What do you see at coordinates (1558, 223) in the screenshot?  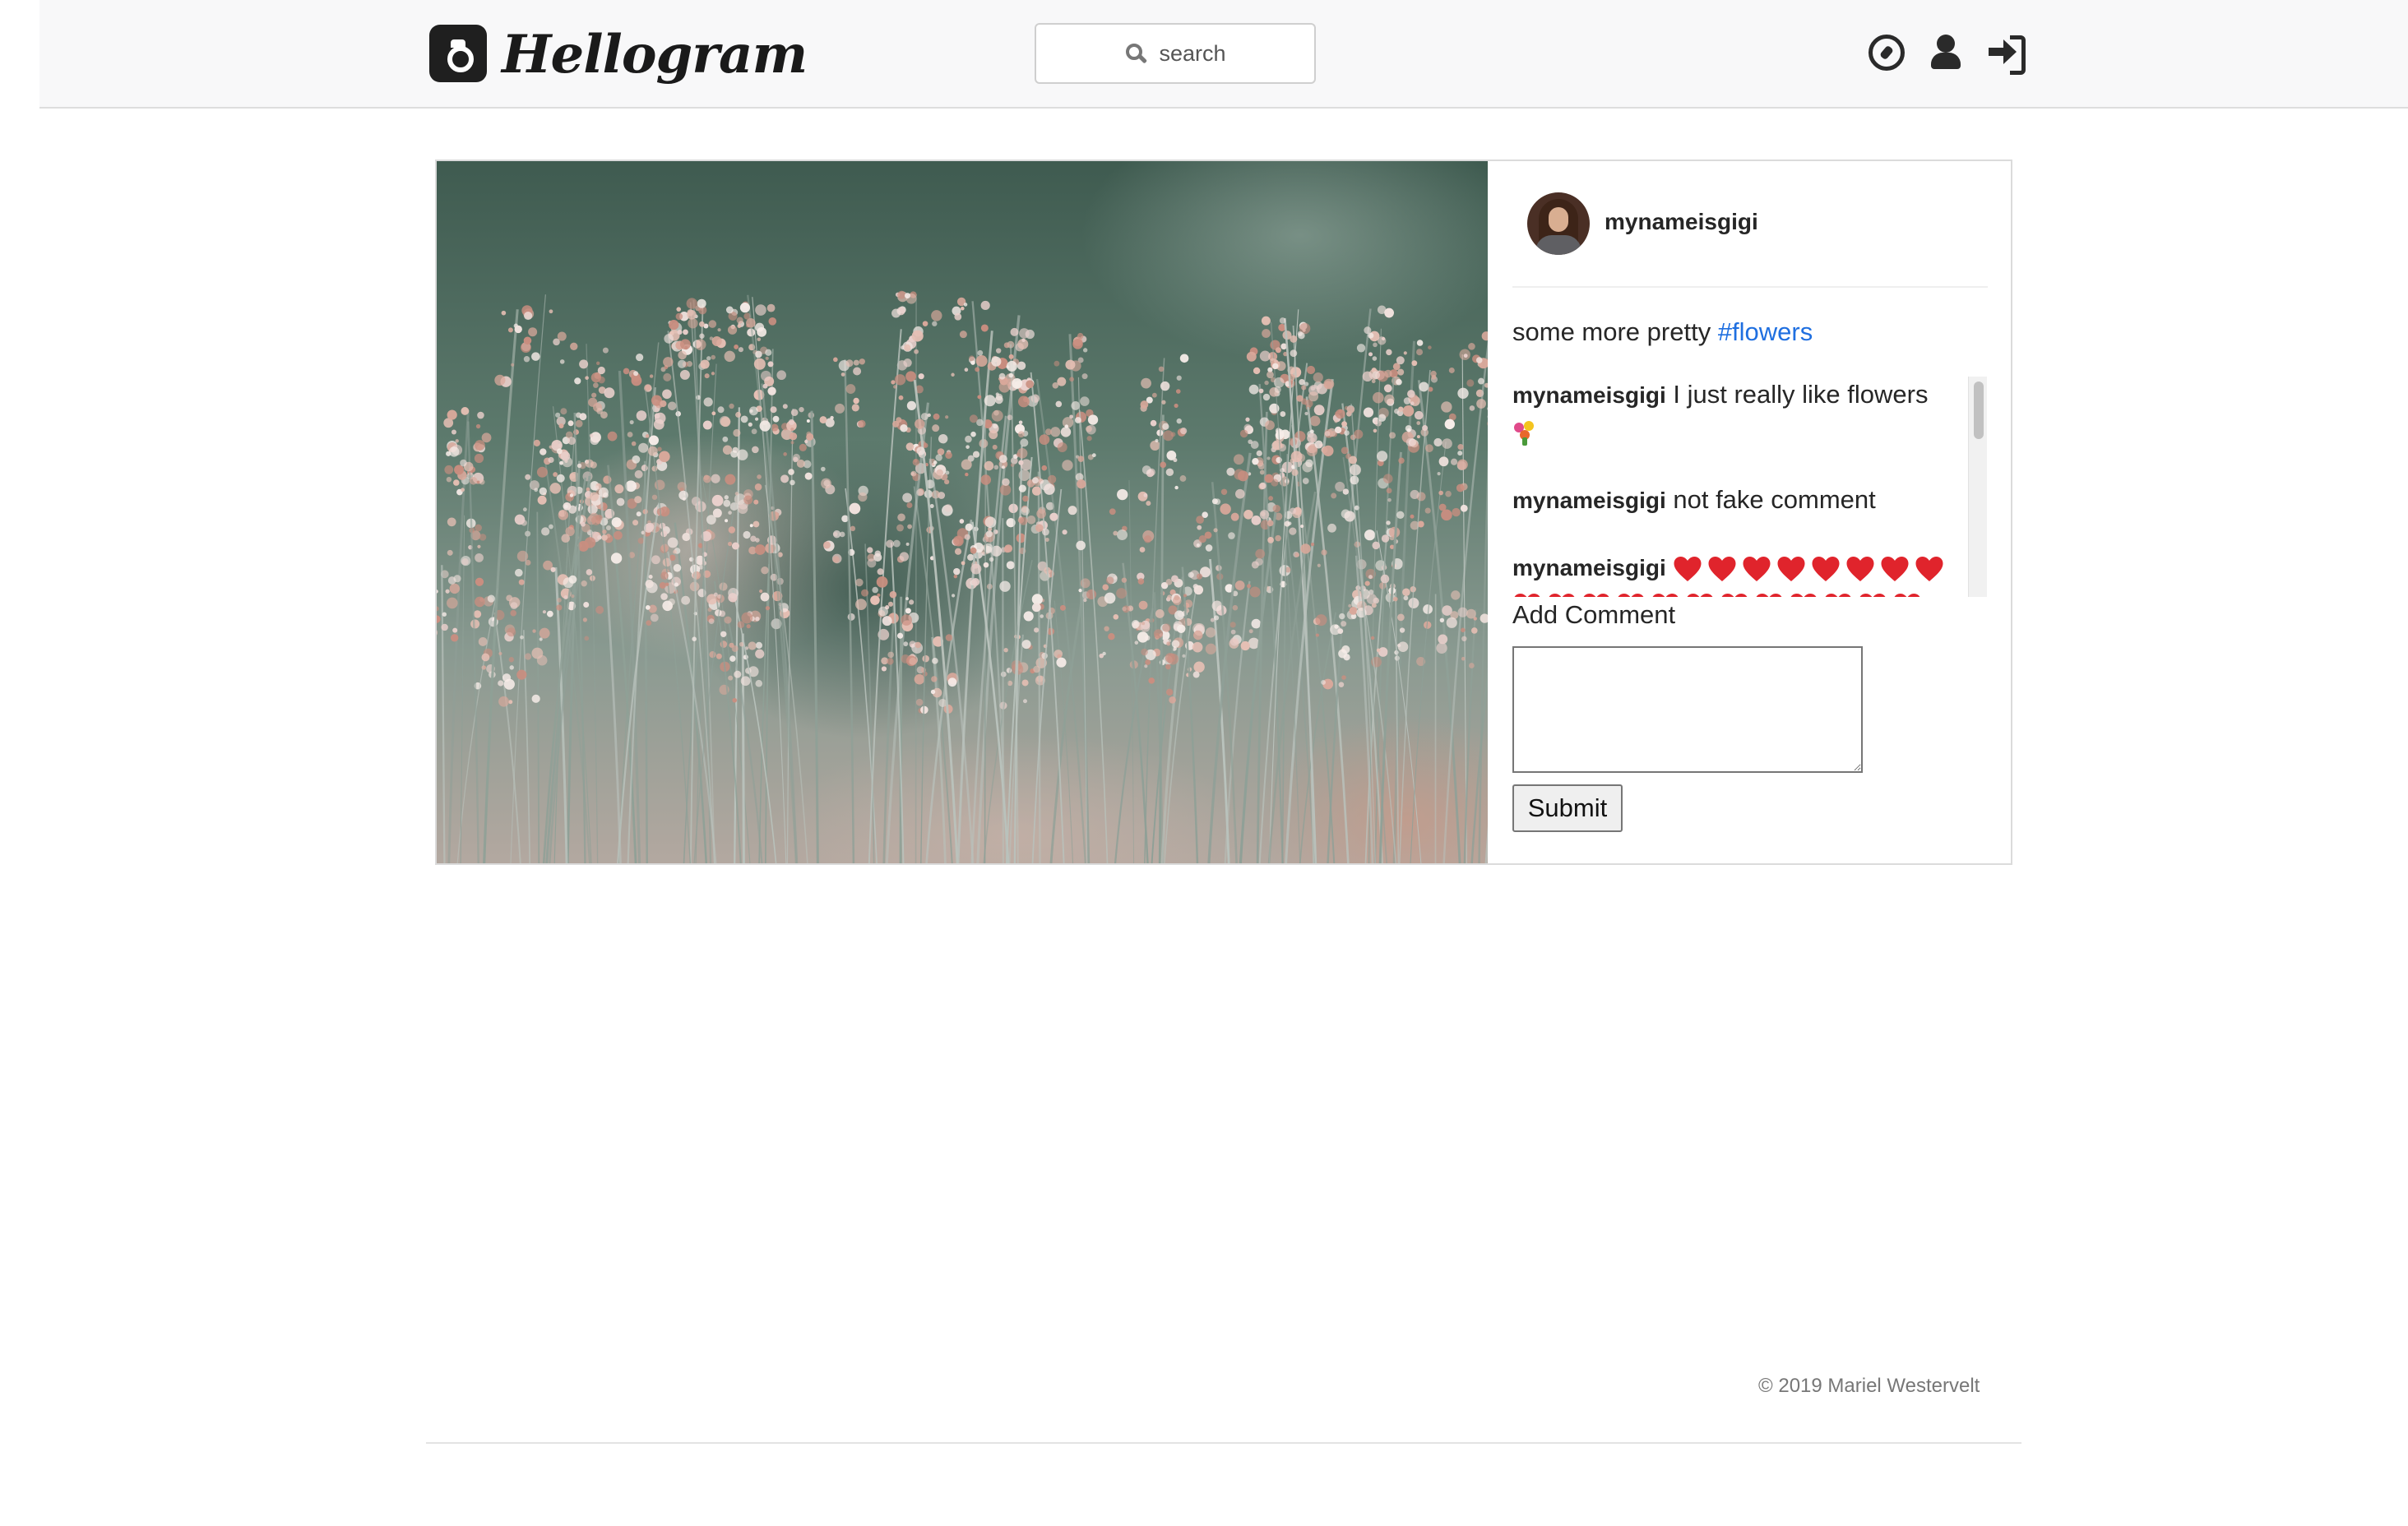 I see `avatar` at bounding box center [1558, 223].